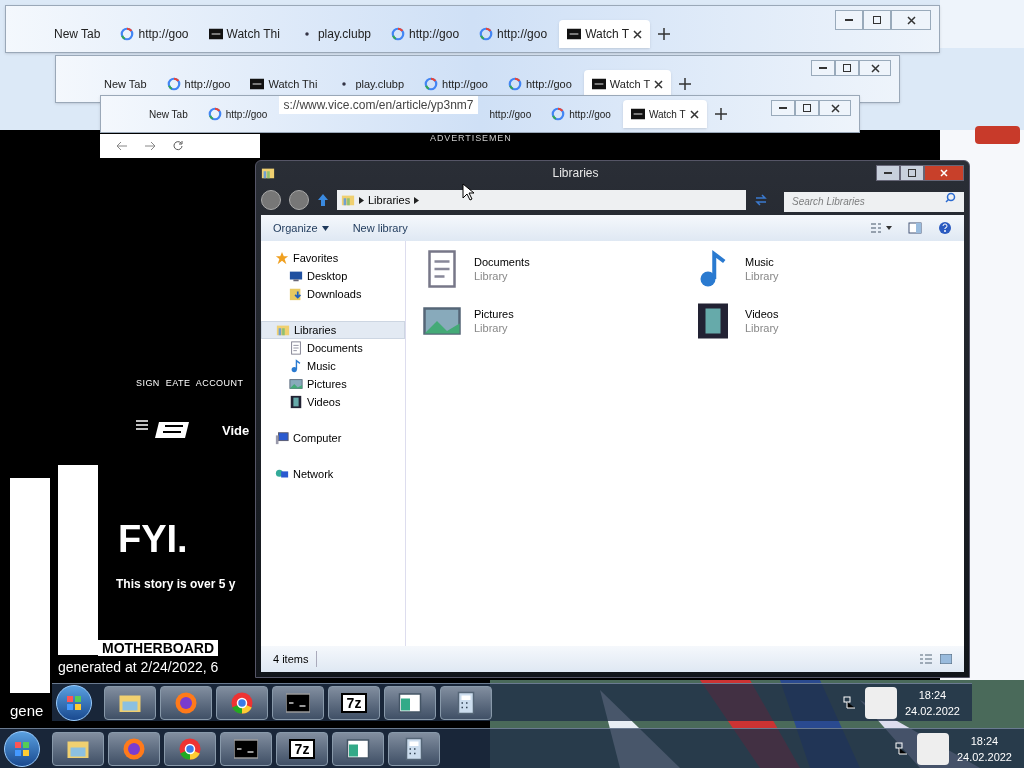 This screenshot has width=1024, height=768. I want to click on preview-pane-icon, so click(915, 228).